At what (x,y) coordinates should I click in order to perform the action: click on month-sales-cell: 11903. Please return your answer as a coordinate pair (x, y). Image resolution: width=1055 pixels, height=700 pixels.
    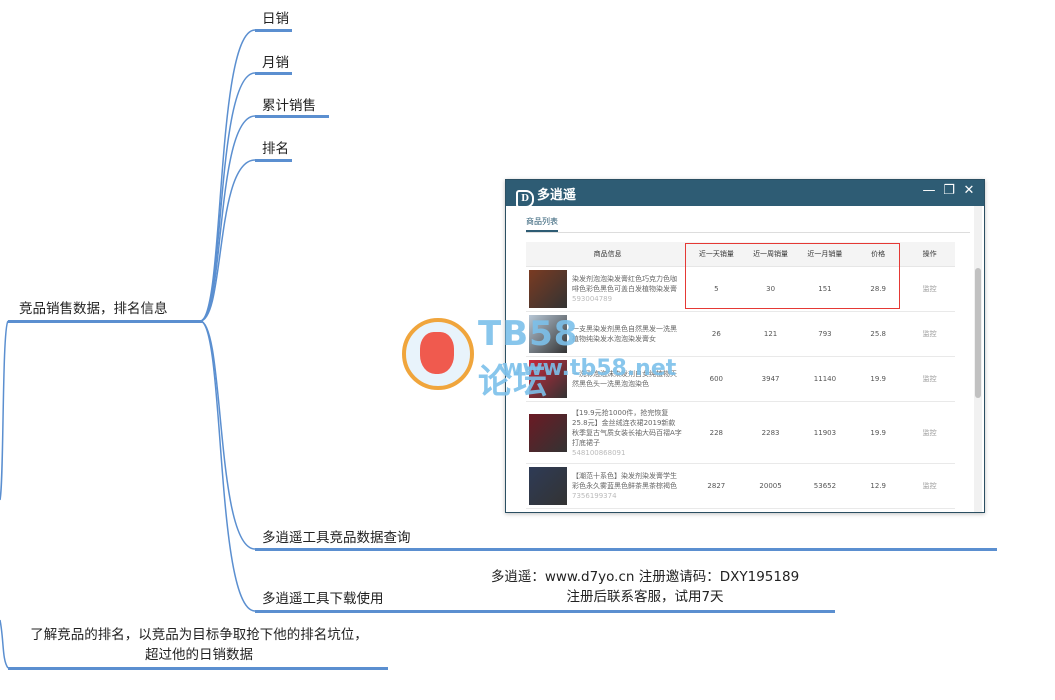
    Looking at the image, I should click on (825, 432).